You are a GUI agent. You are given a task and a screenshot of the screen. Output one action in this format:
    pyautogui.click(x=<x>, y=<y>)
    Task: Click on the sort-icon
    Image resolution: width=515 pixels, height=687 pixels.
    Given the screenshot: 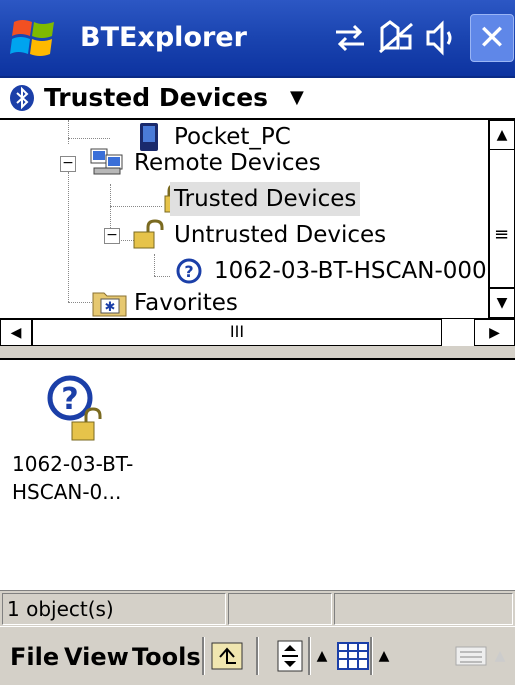 What is the action you would take?
    pyautogui.click(x=291, y=656)
    